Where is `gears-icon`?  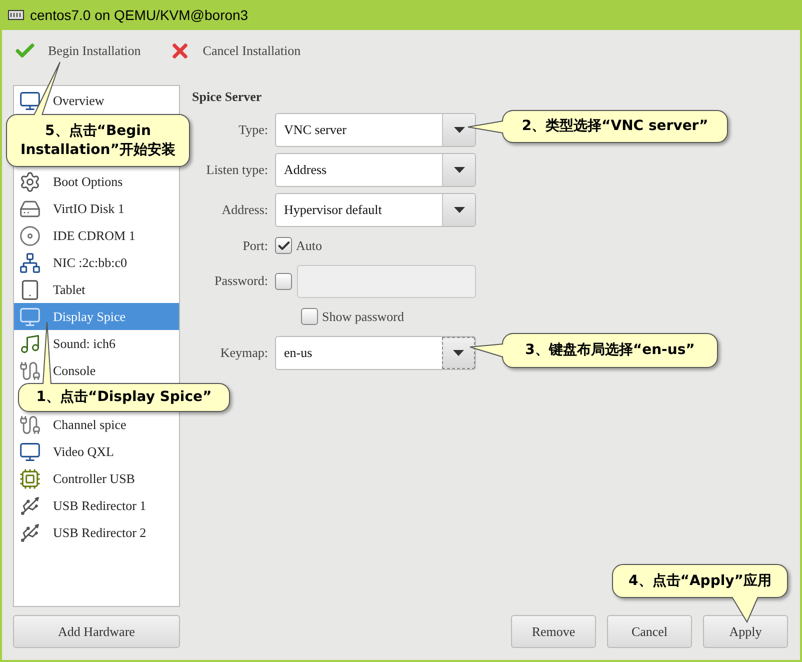
gears-icon is located at coordinates (30, 181).